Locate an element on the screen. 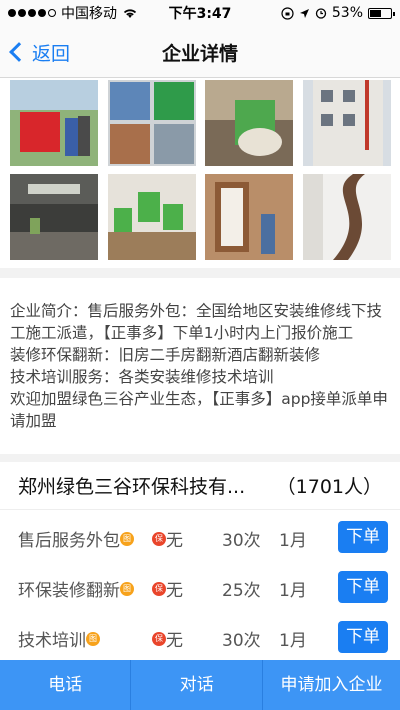 The width and height of the screenshot is (400, 710). status-left: 中国移动 is located at coordinates (73, 13).